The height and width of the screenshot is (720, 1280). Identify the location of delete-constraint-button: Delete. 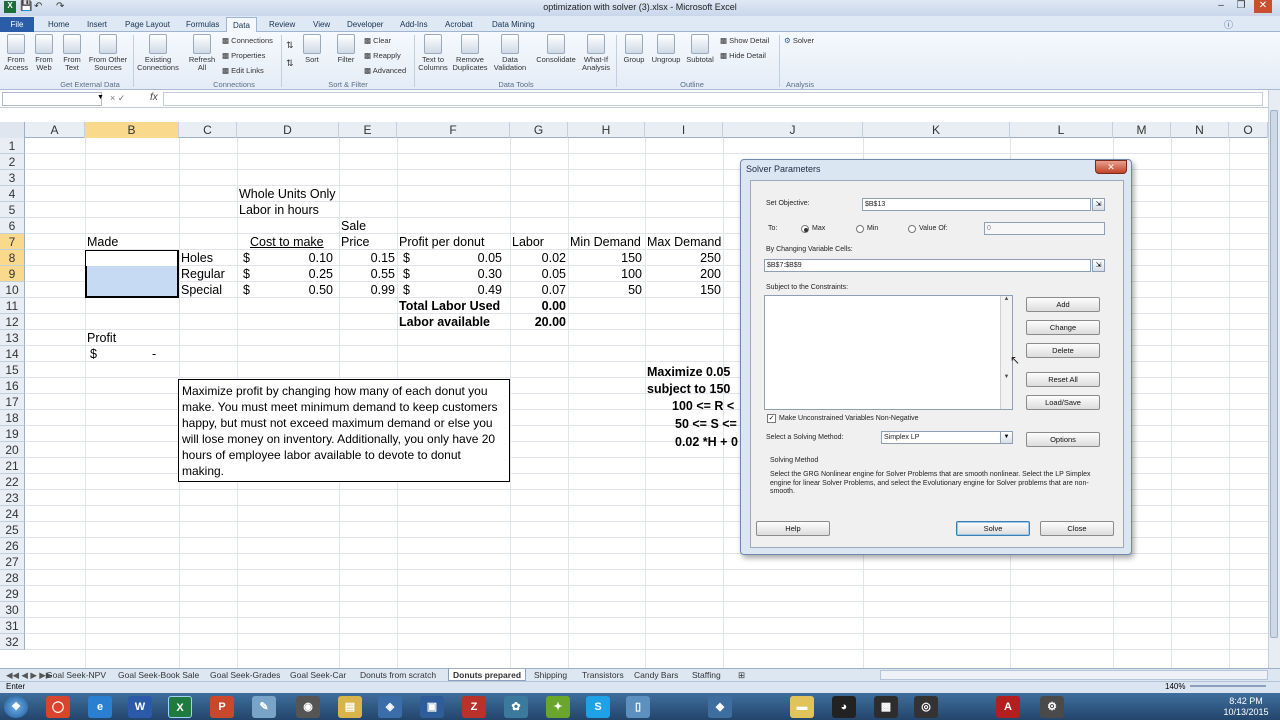
(1063, 350).